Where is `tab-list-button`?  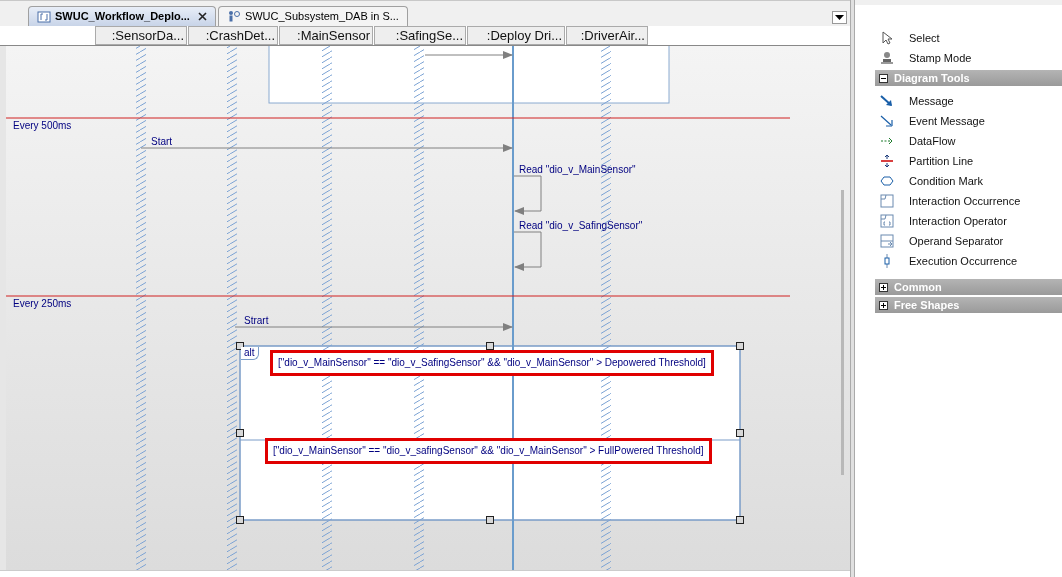 tab-list-button is located at coordinates (839, 17).